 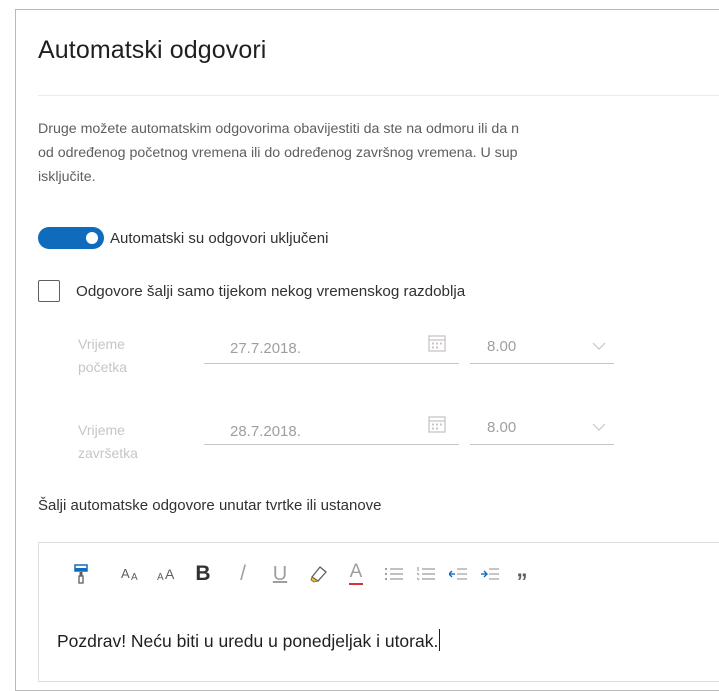 I want to click on italic-icon: /, so click(x=243, y=574).